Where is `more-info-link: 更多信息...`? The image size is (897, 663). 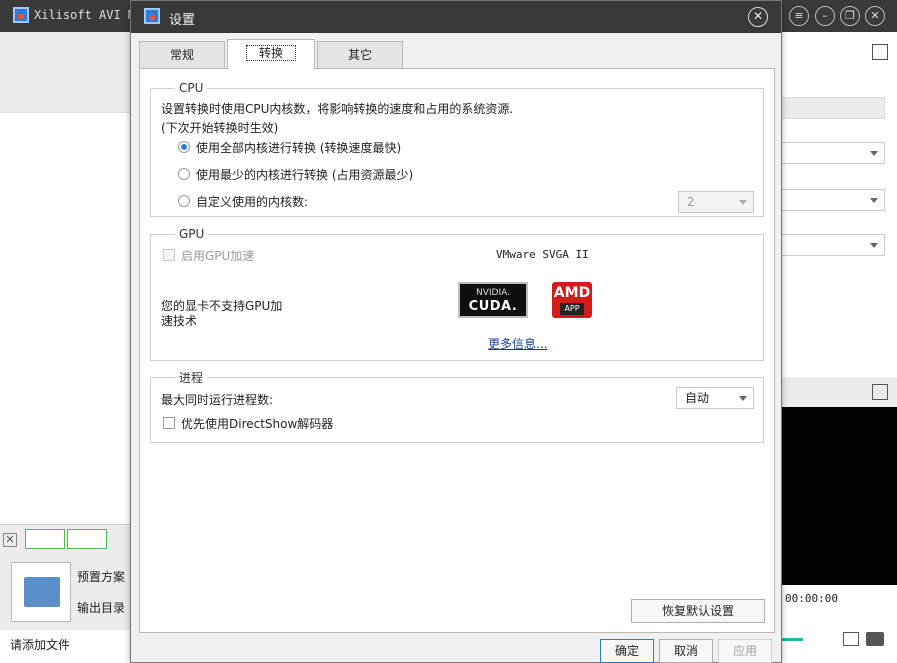
more-info-link: 更多信息... is located at coordinates (517, 343).